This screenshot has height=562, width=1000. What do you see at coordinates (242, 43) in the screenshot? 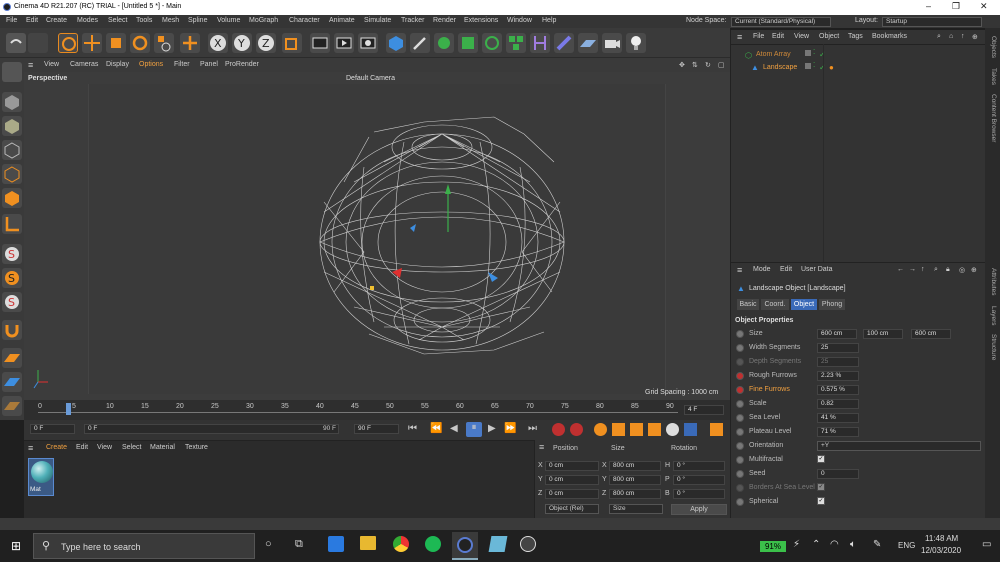
I see `y-axis-icon: Y` at bounding box center [242, 43].